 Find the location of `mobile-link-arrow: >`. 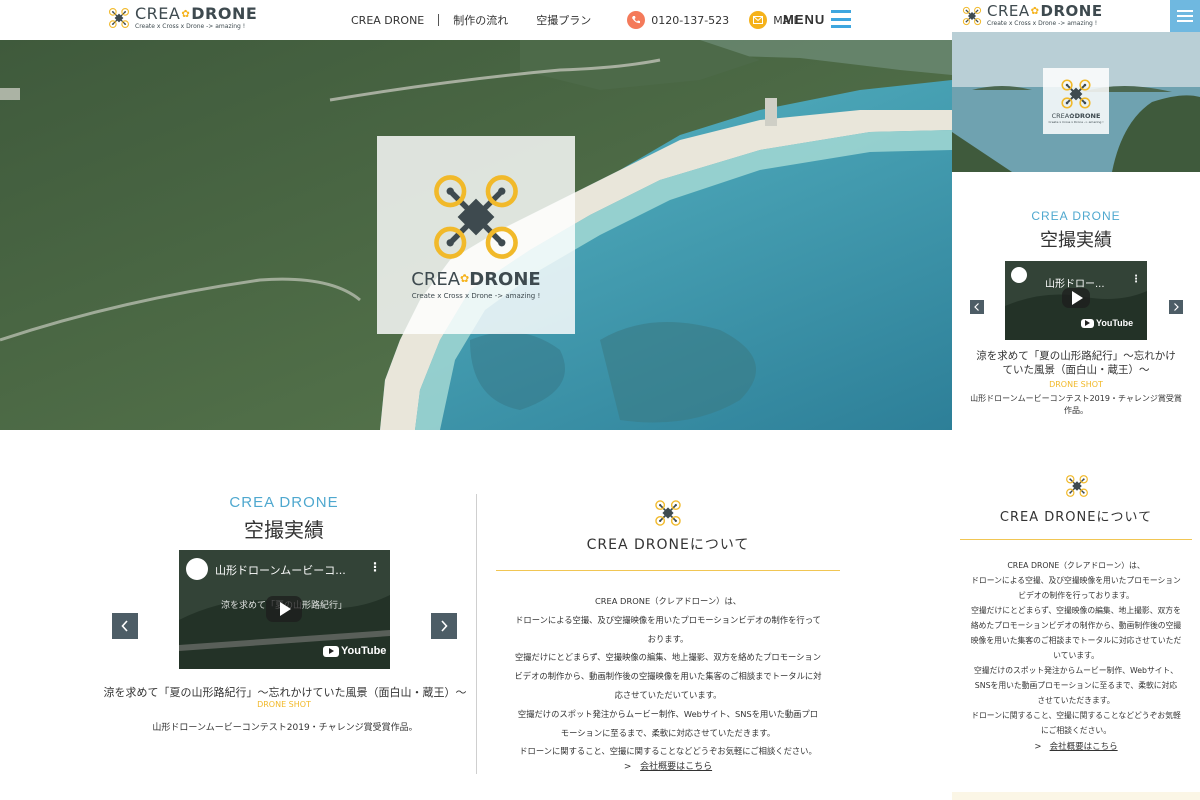

mobile-link-arrow: > is located at coordinates (1038, 747).